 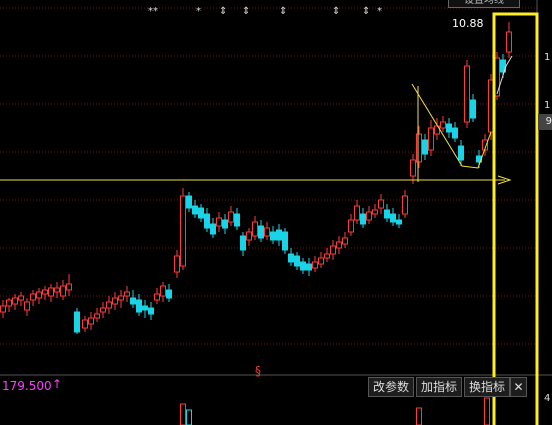 What do you see at coordinates (484, 4) in the screenshot?
I see `settings-button: 设置均线` at bounding box center [484, 4].